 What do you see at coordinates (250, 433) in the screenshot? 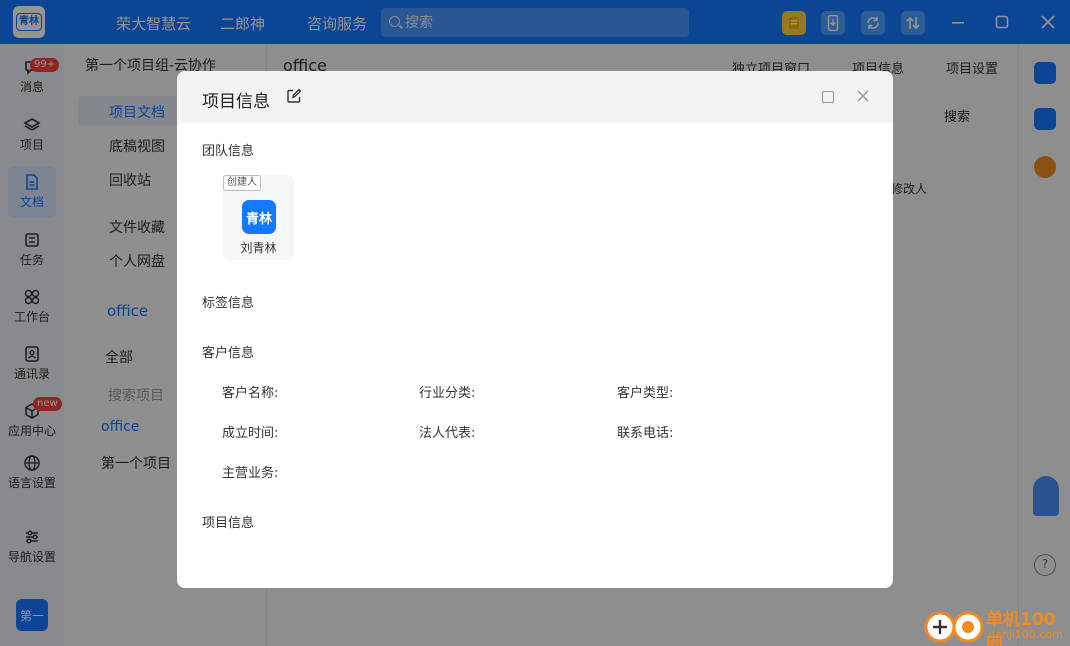
I see `field-founded: 成立时间:` at bounding box center [250, 433].